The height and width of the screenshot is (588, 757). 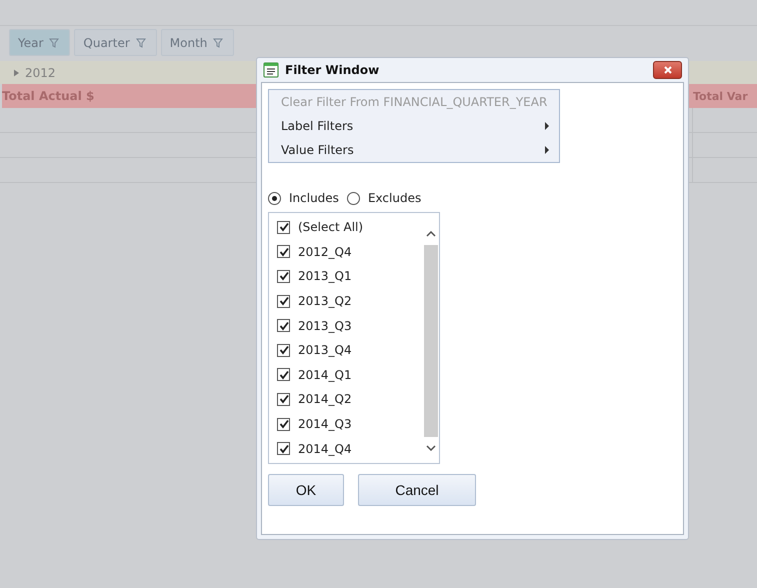 I want to click on list-item-label: 2014_Q2, so click(x=325, y=399).